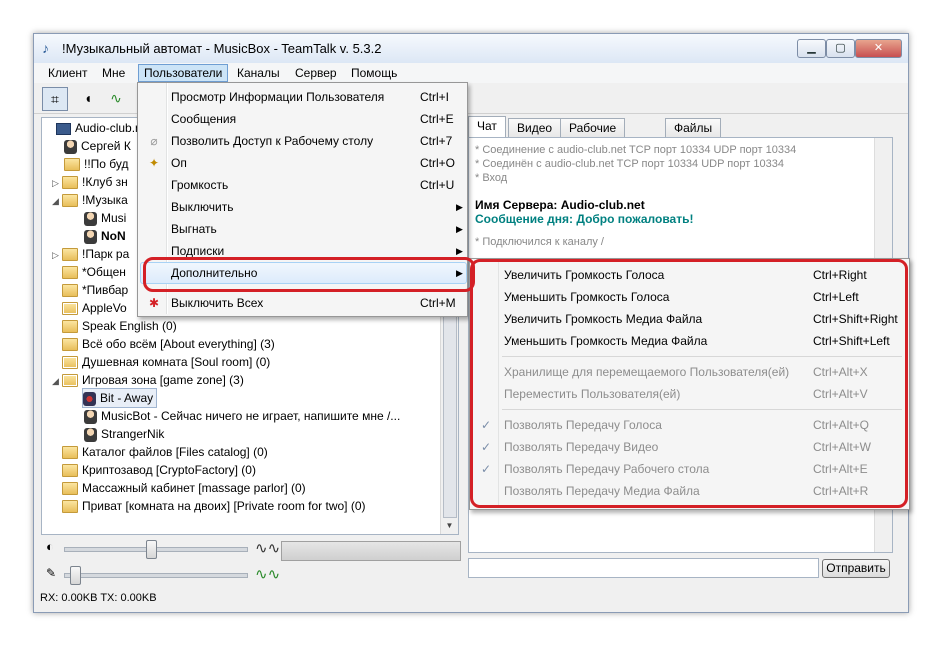  What do you see at coordinates (148, 380) in the screenshot?
I see `tree-row: ◢ Игровая зона [game zone] (3)` at bounding box center [148, 380].